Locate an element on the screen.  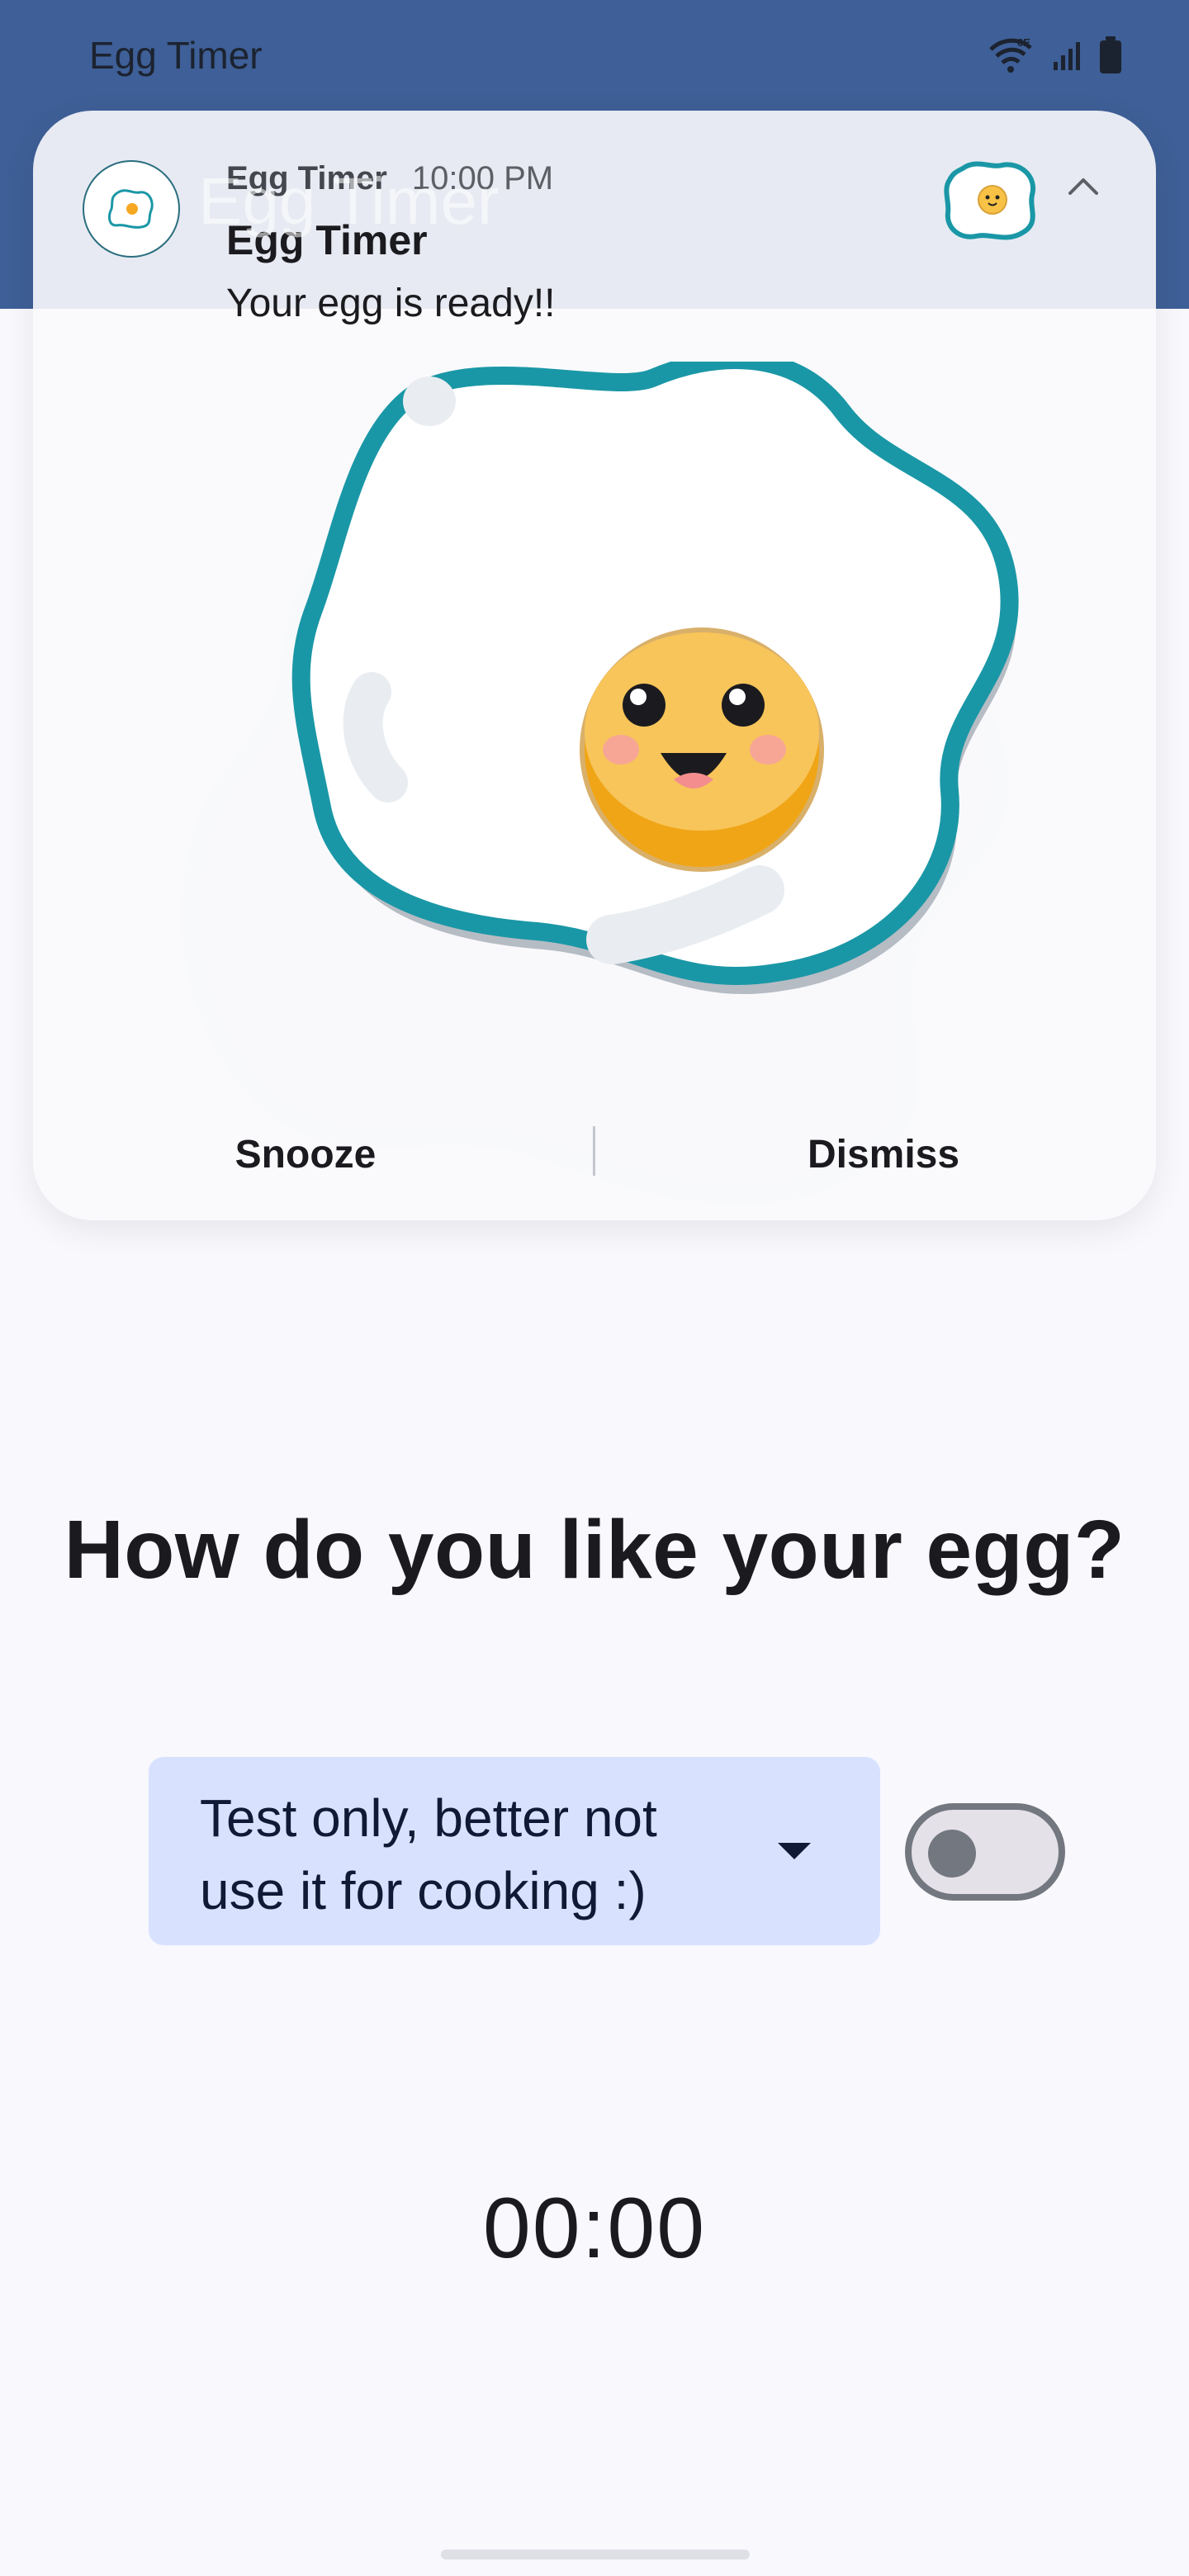
status-icons: 6E is located at coordinates (1055, 55).